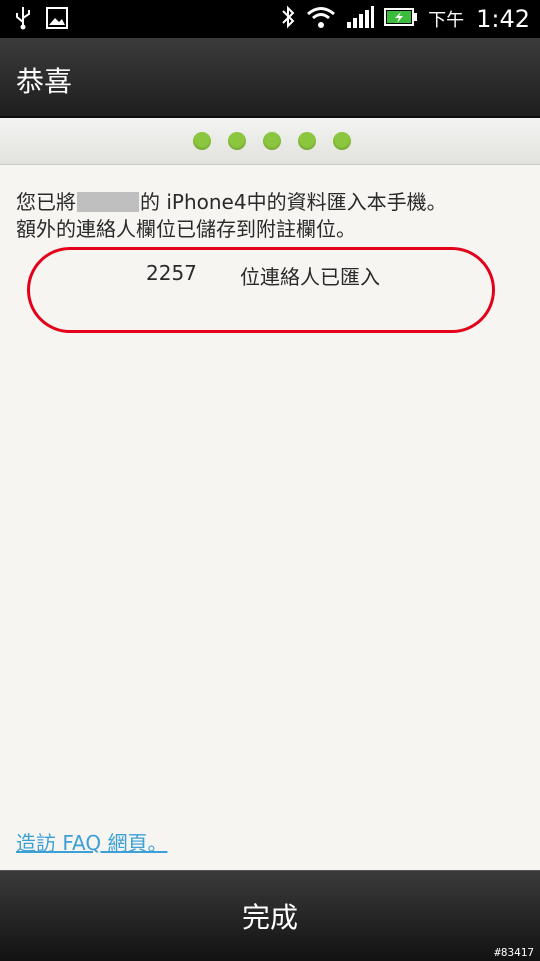 The height and width of the screenshot is (961, 540). I want to click on redacted-device-name, so click(108, 202).